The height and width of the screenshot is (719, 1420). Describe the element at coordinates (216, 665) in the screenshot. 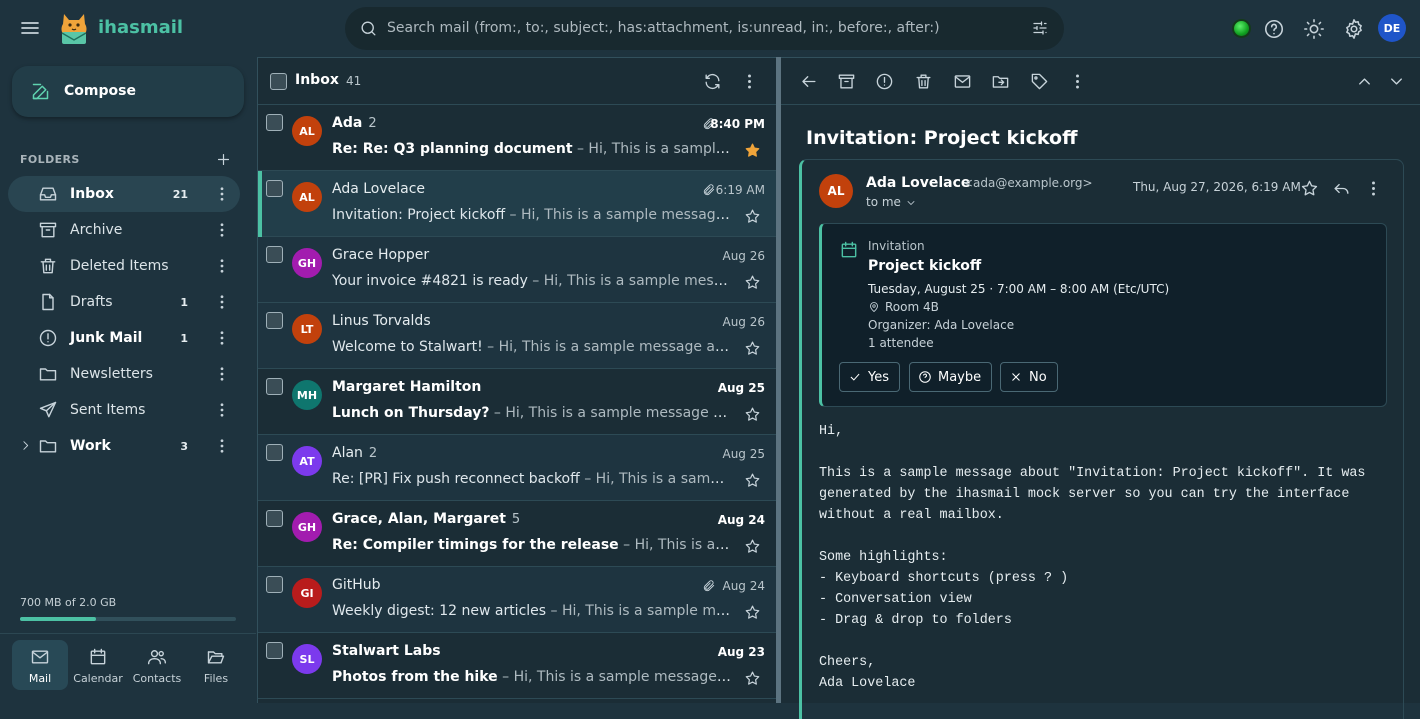

I see `app-files-button: Files` at that location.